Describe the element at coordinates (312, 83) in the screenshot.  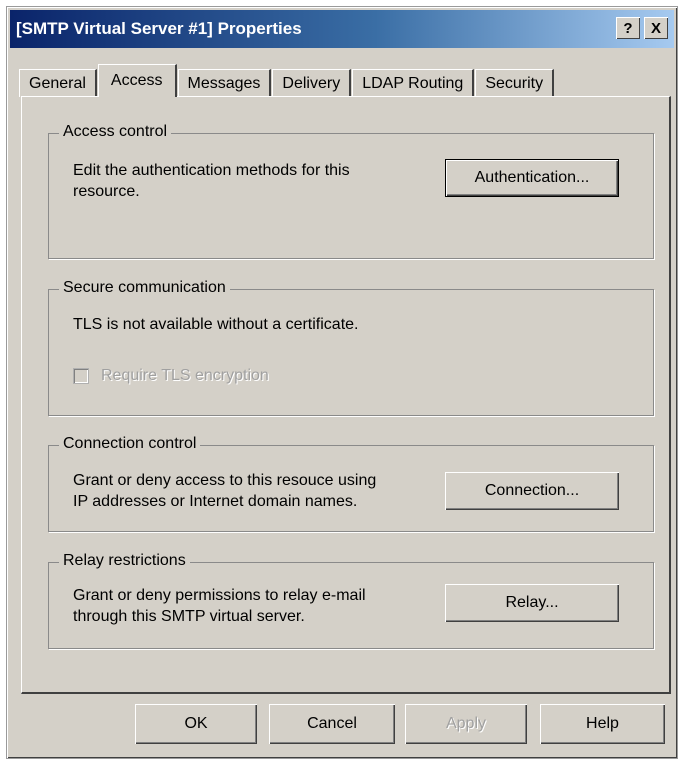
I see `tab-delivery: Delivery` at that location.